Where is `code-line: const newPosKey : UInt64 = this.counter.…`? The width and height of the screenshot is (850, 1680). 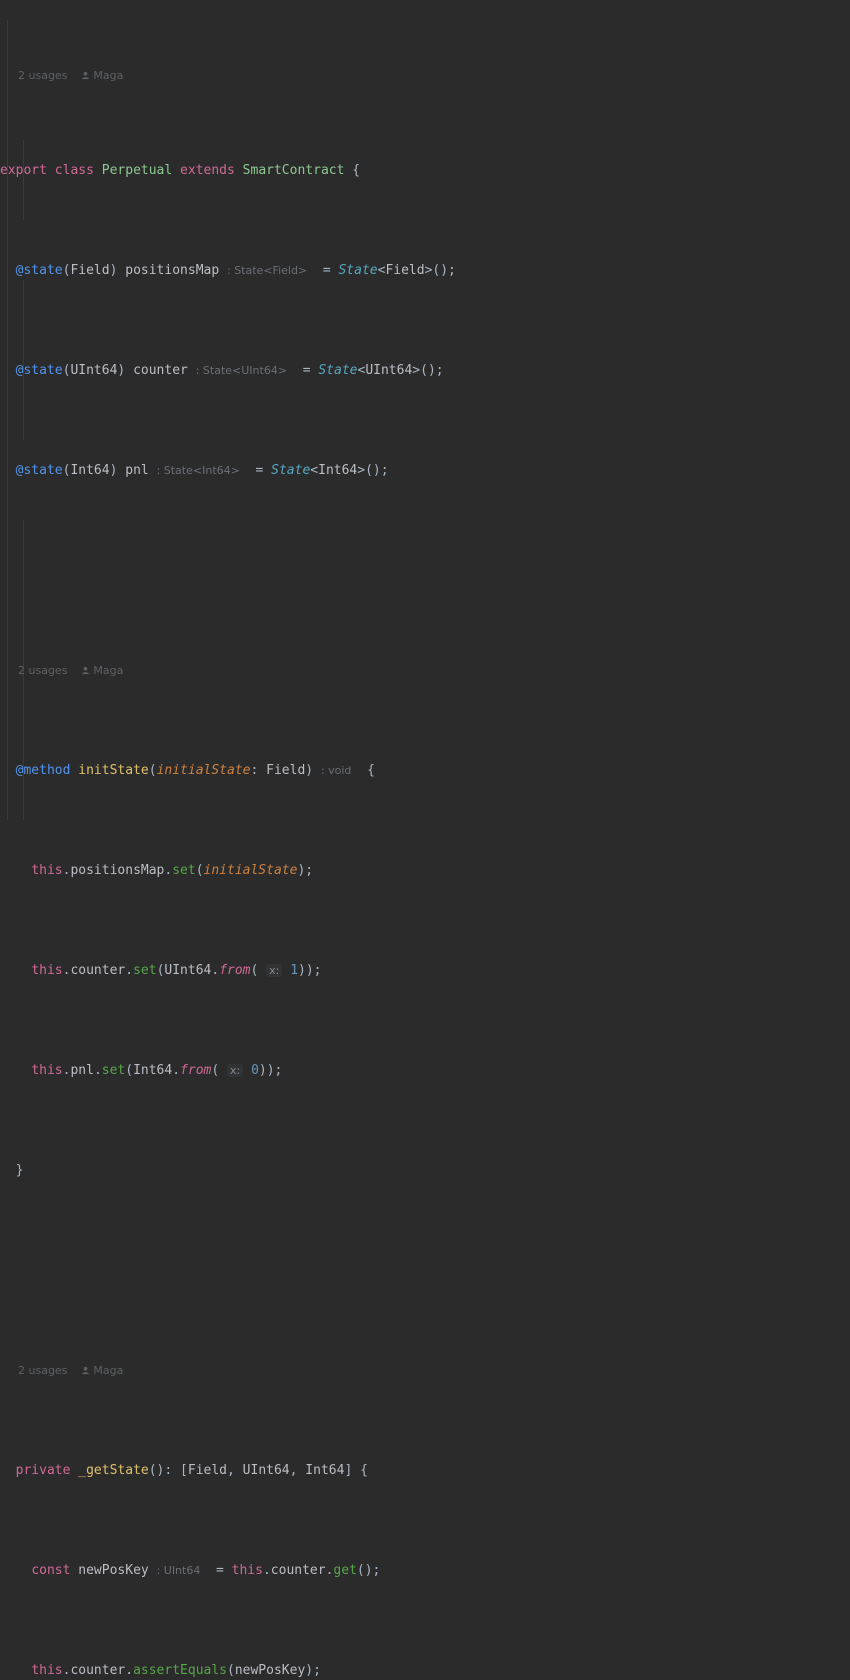 code-line: const newPosKey : UInt64 = this.counter.… is located at coordinates (425, 1571).